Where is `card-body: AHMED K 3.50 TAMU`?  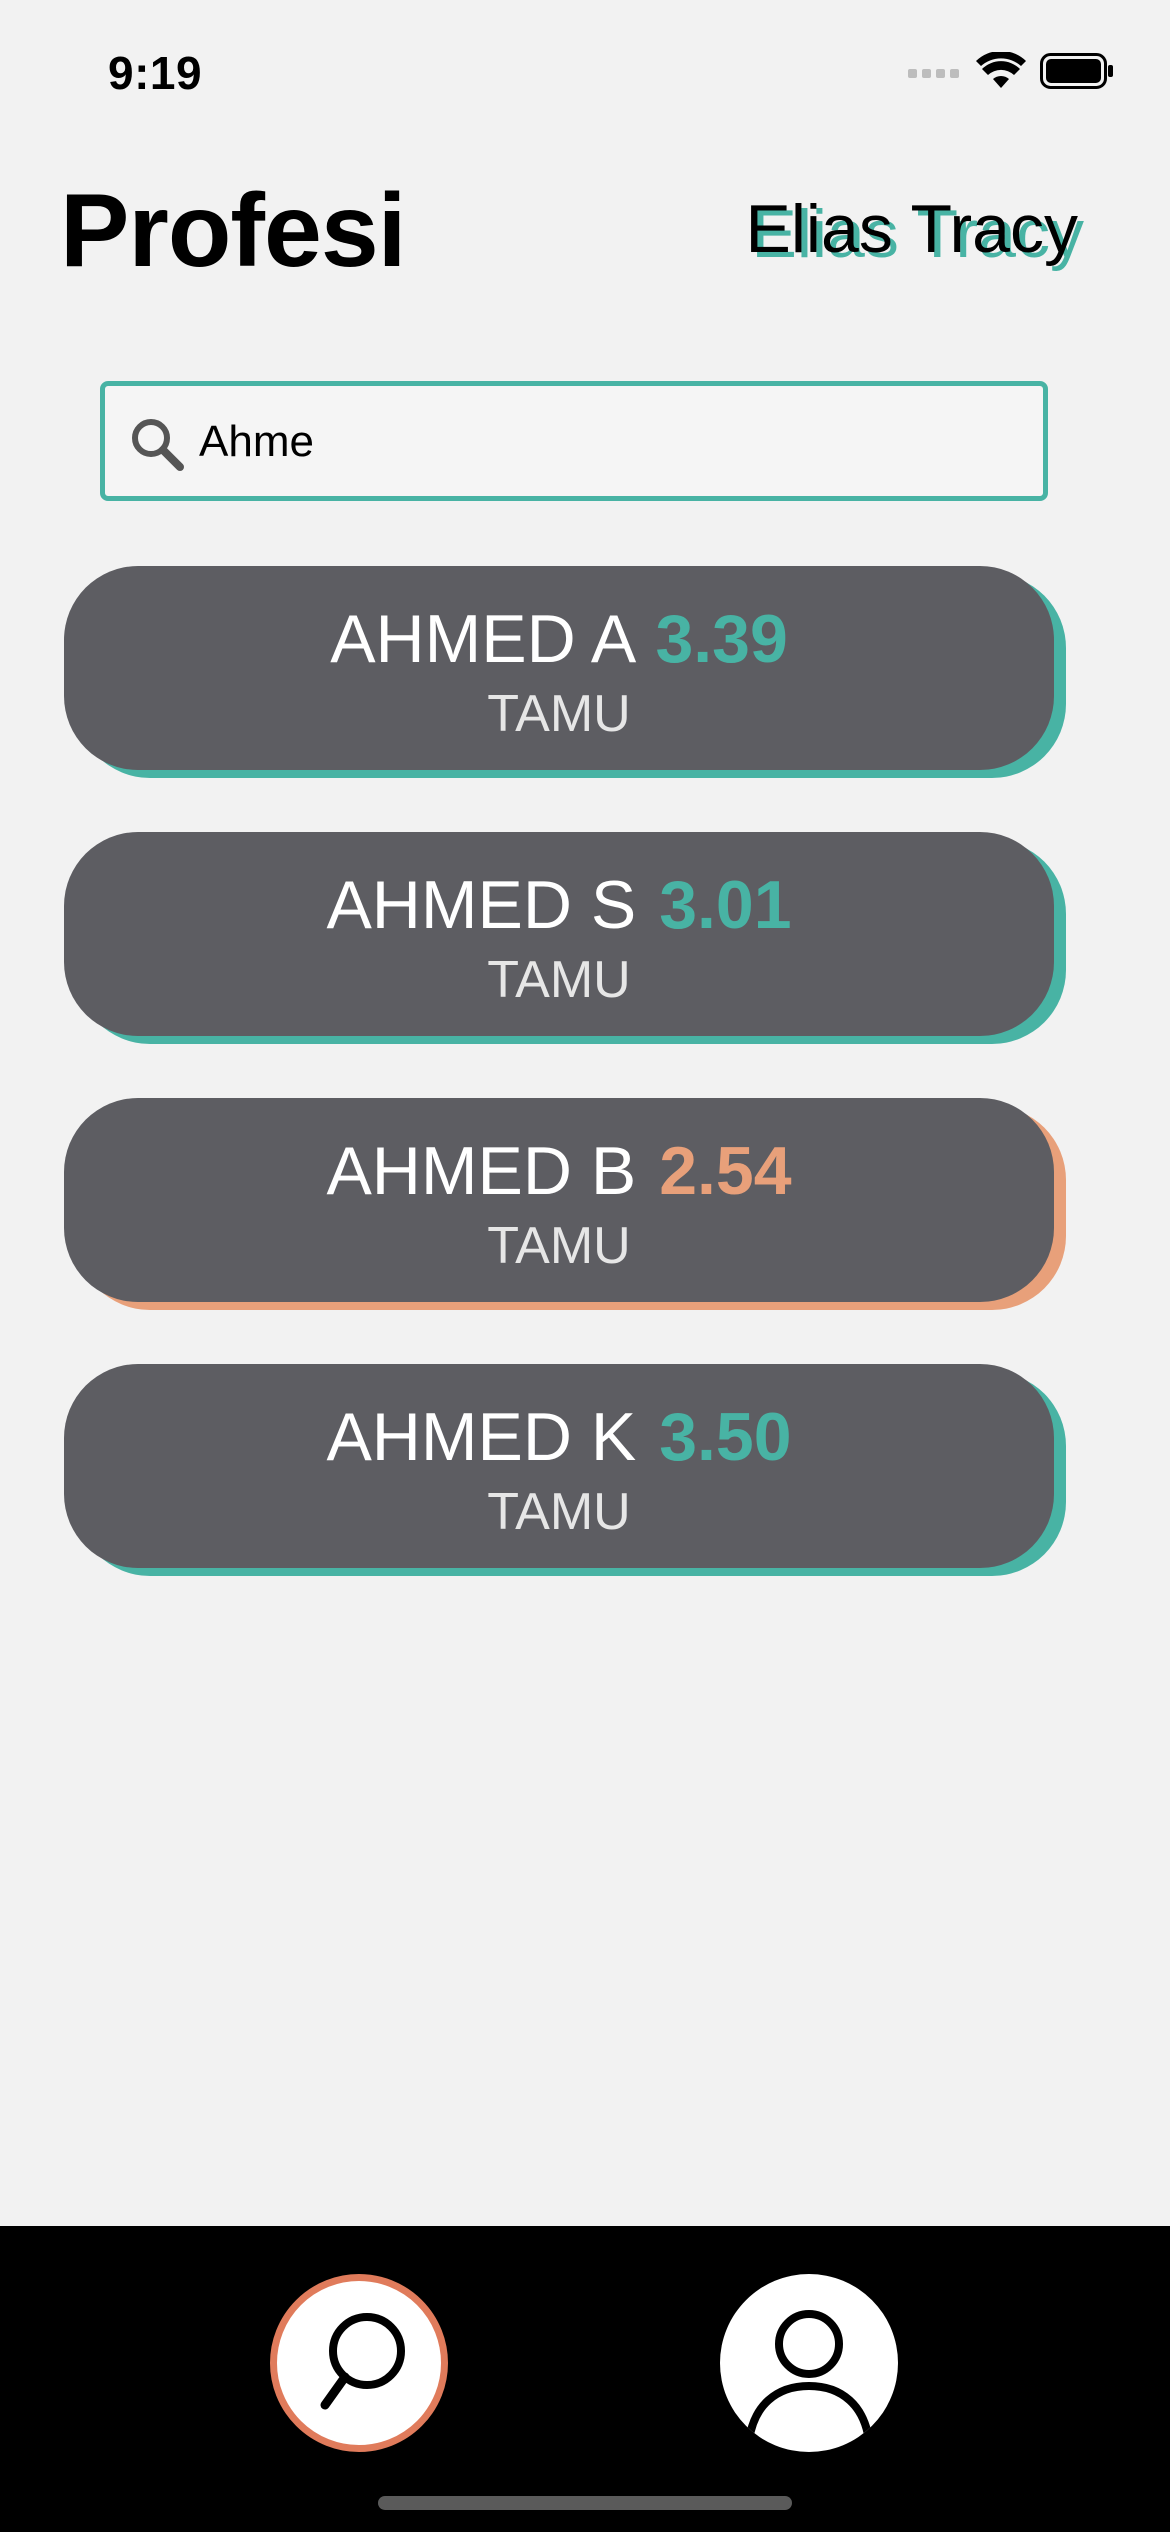 card-body: AHMED K 3.50 TAMU is located at coordinates (559, 1466).